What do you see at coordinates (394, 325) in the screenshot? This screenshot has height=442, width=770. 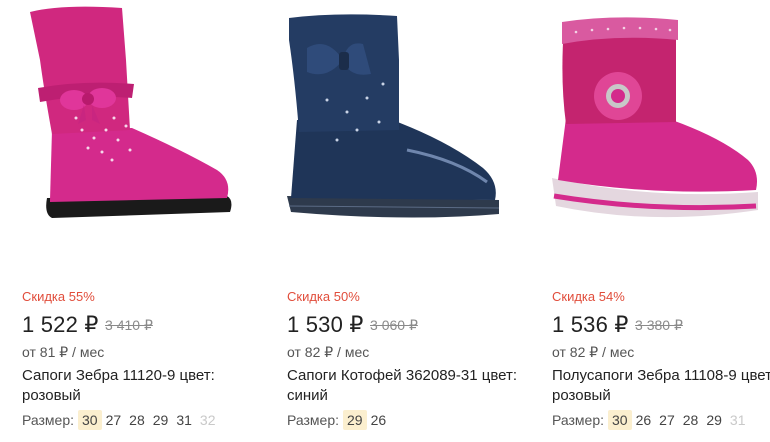 I see `old-price: 3 060 ₽` at bounding box center [394, 325].